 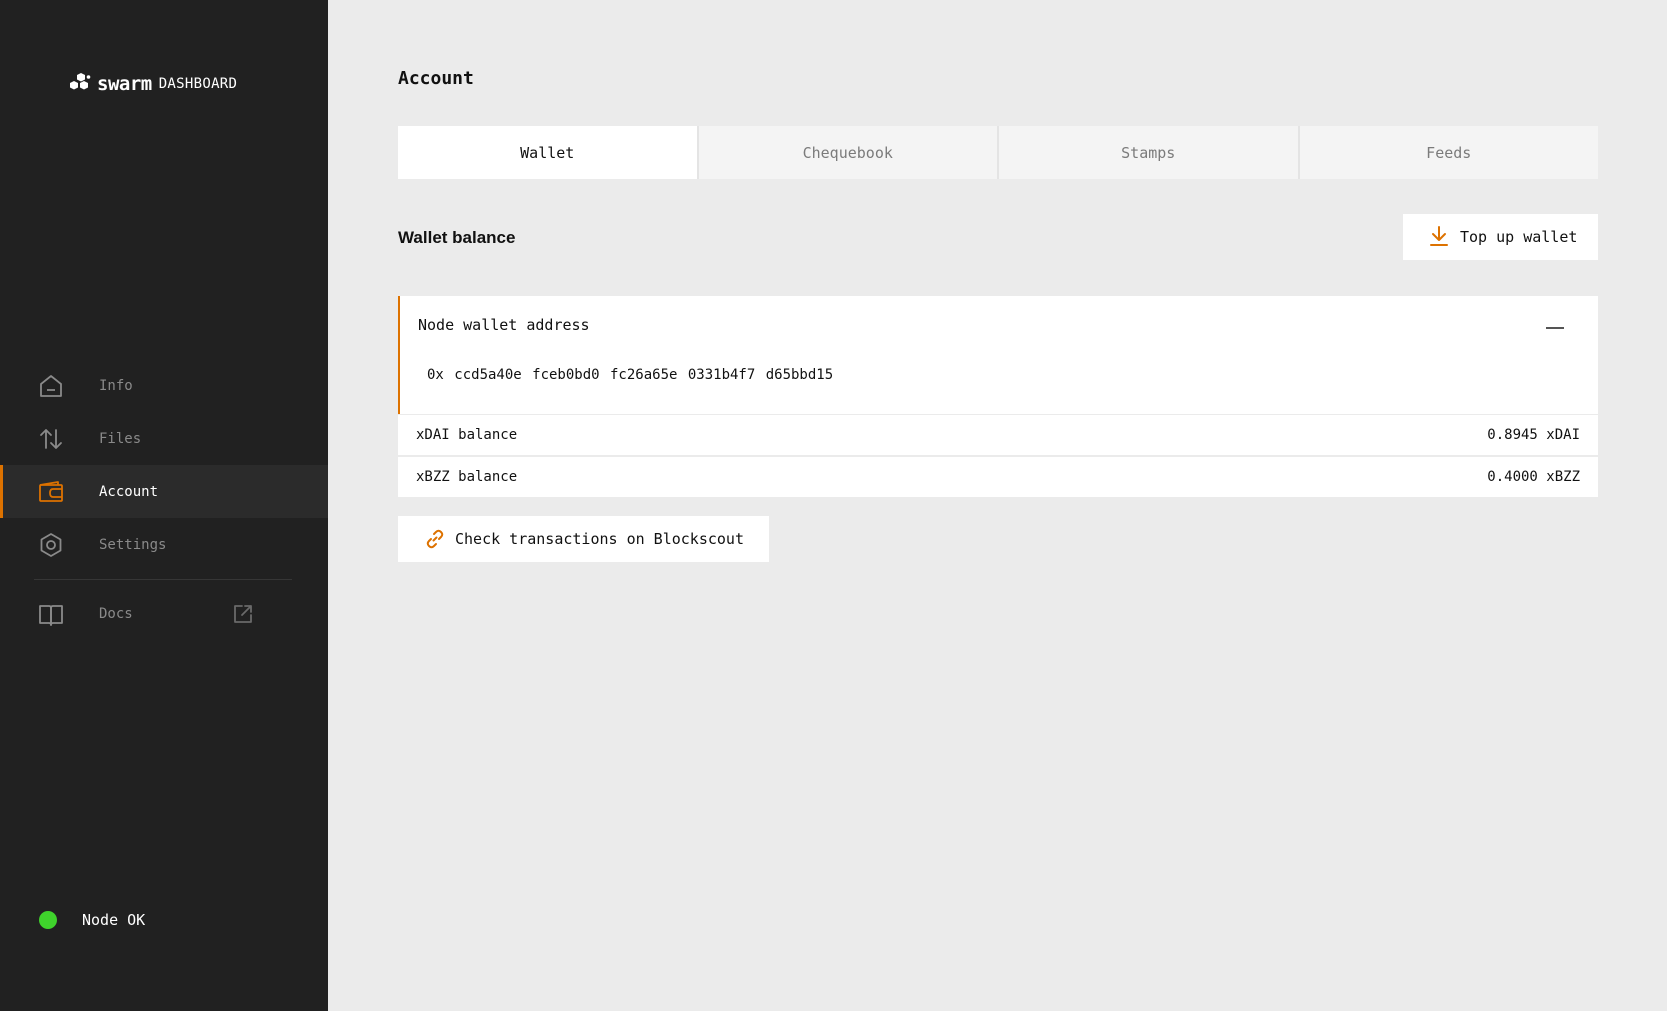 I want to click on sidebar-divider, so click(x=163, y=579).